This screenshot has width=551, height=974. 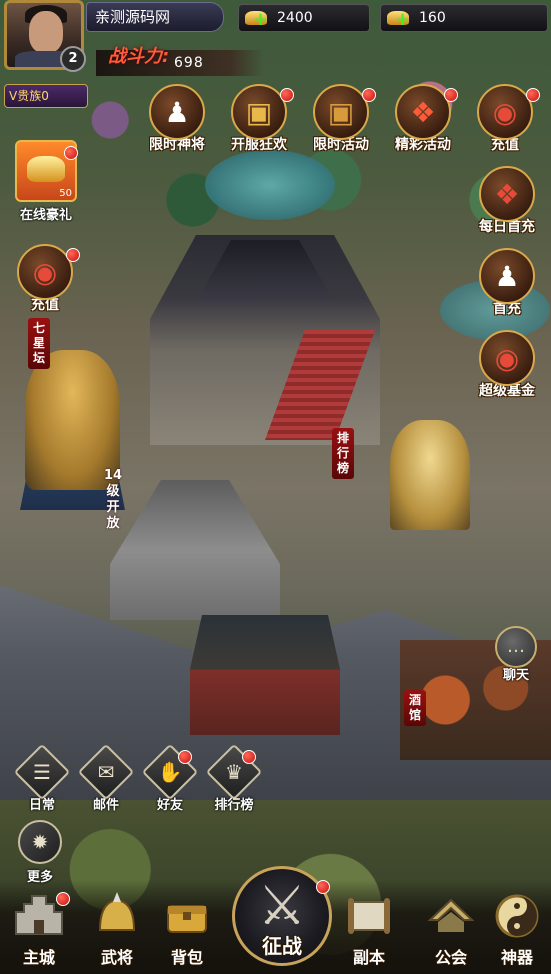 What do you see at coordinates (106, 772) in the screenshot?
I see `mail-icon: ✉` at bounding box center [106, 772].